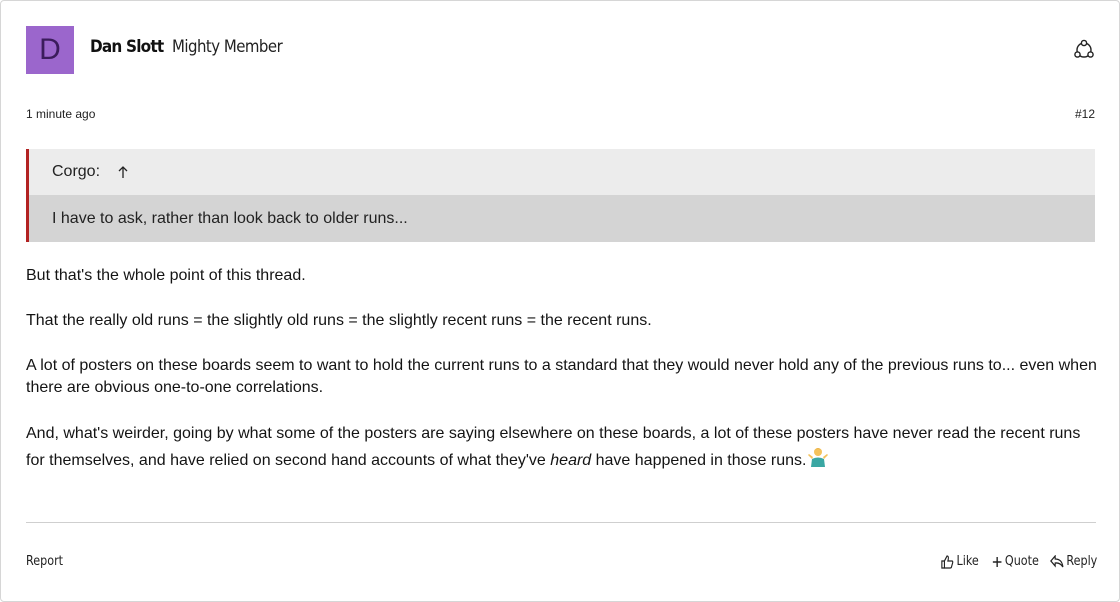 This screenshot has height=602, width=1120. I want to click on reply-button: Reply, so click(1073, 561).